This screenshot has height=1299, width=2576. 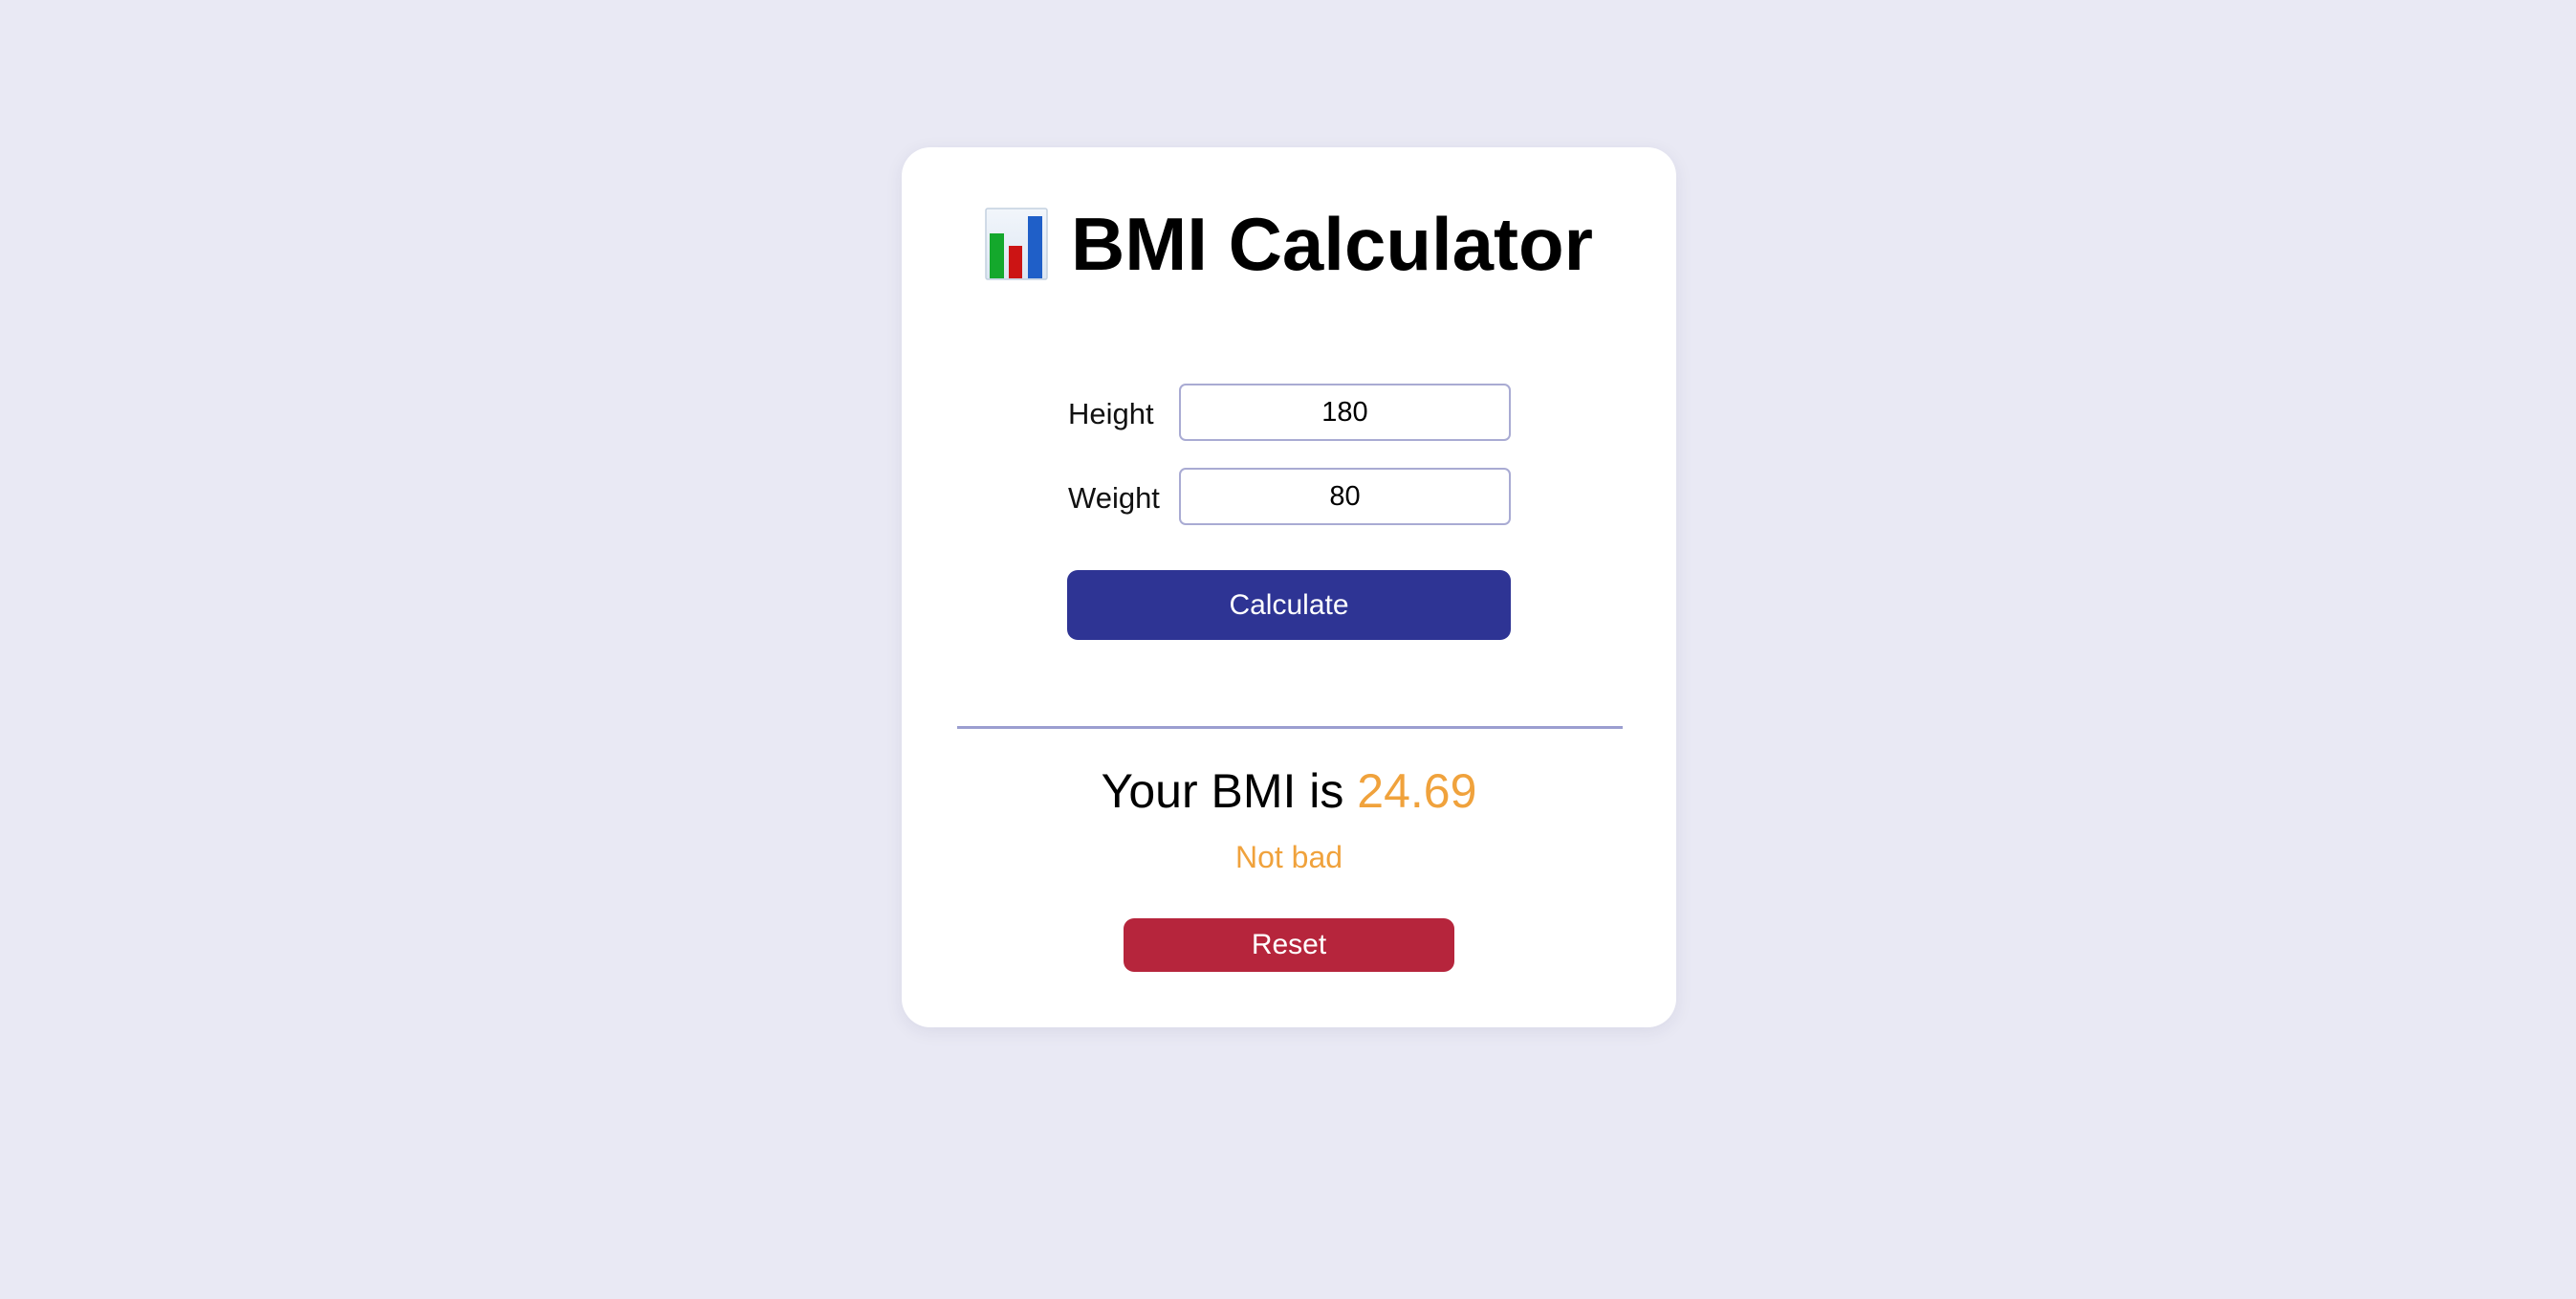 I want to click on height-label: Height, so click(x=1111, y=414).